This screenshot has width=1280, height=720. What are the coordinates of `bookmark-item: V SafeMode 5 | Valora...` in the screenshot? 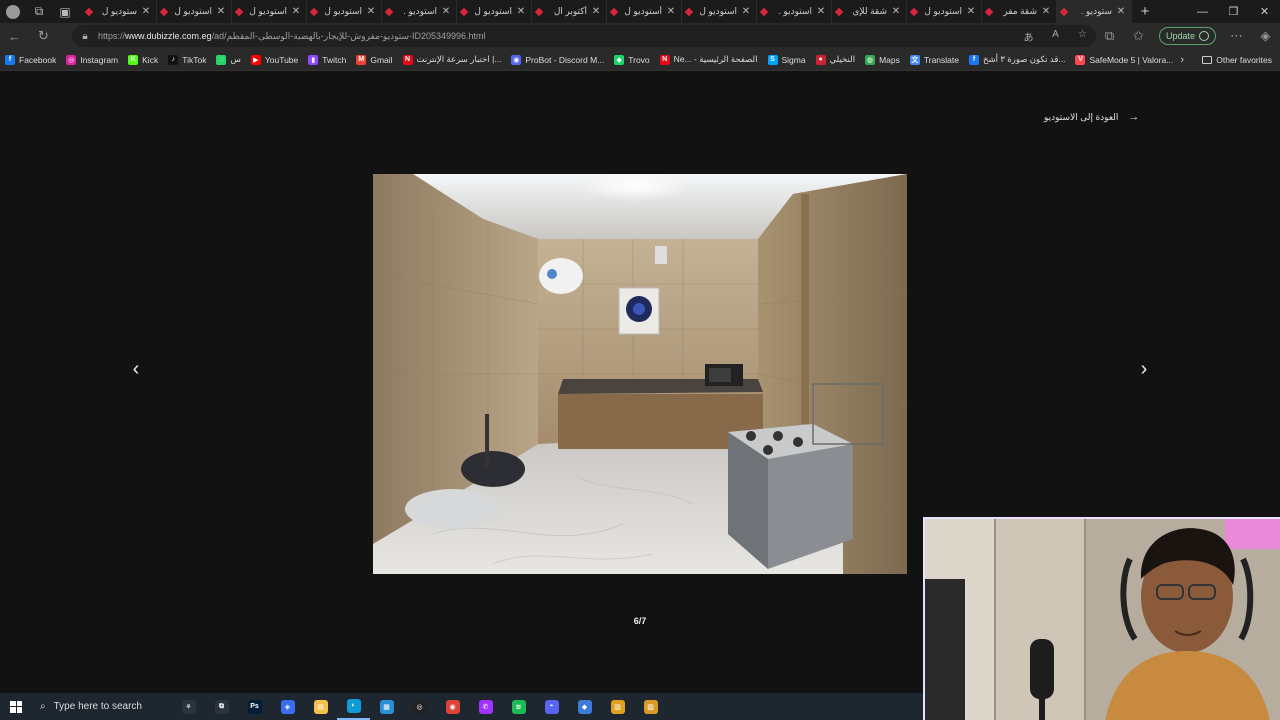 It's located at (1124, 59).